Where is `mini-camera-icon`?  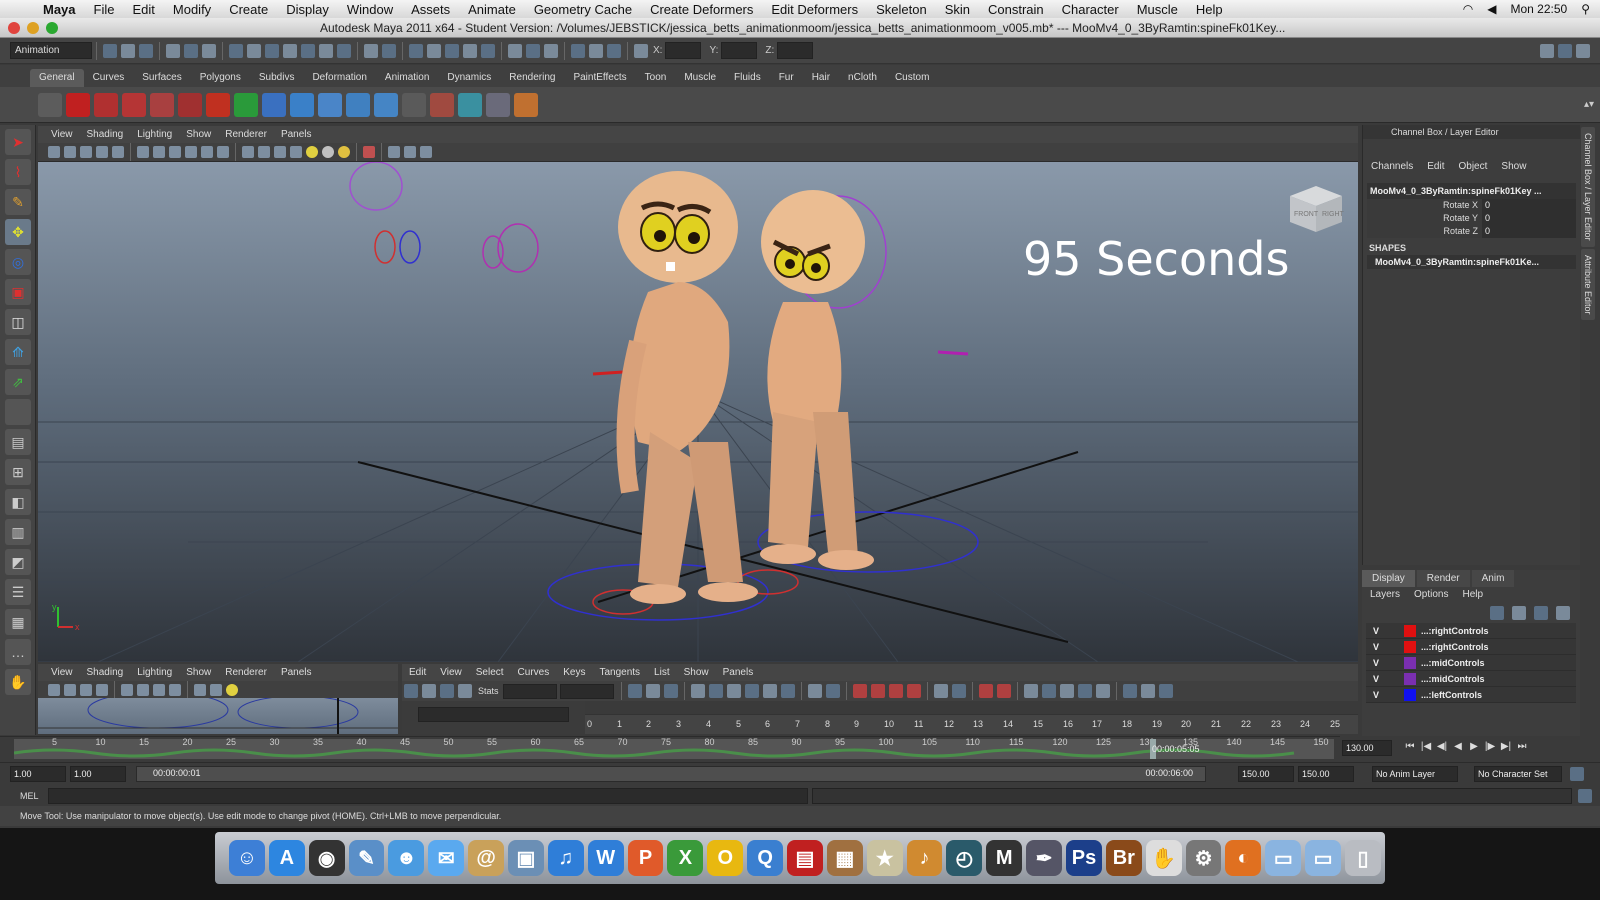
mini-camera-icon is located at coordinates (54, 689).